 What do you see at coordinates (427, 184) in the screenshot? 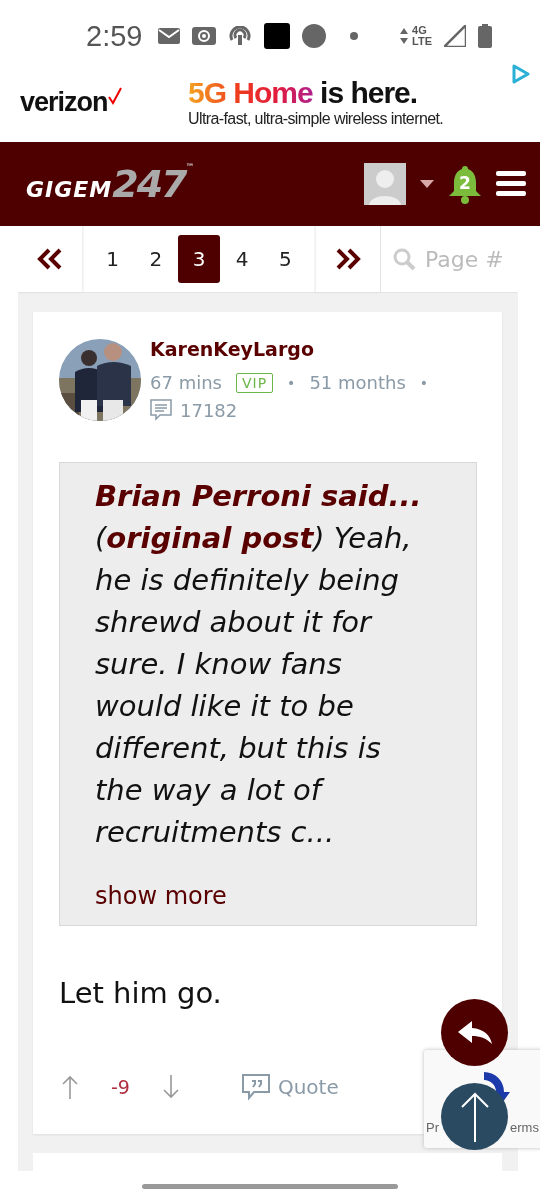
I see `caret-icon` at bounding box center [427, 184].